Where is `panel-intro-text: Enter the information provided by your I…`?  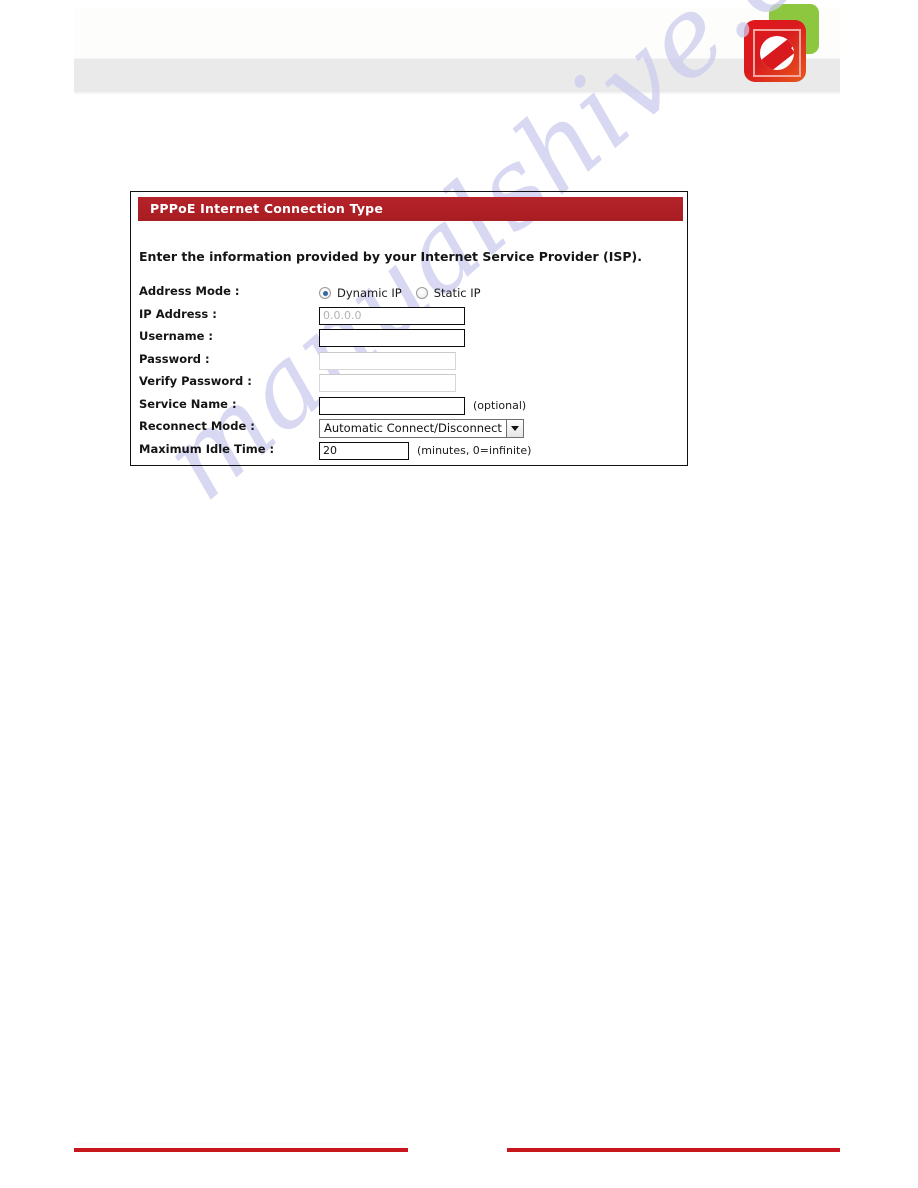 panel-intro-text: Enter the information provided by your I… is located at coordinates (390, 256).